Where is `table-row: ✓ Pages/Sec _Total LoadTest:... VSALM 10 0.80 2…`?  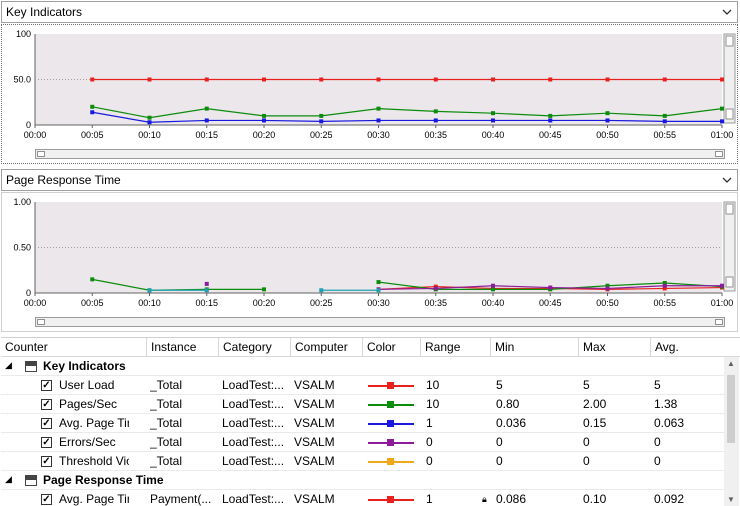
table-row: ✓ Pages/Sec _Total LoadTest:... VSALM 10 0.80 2… is located at coordinates (363, 404).